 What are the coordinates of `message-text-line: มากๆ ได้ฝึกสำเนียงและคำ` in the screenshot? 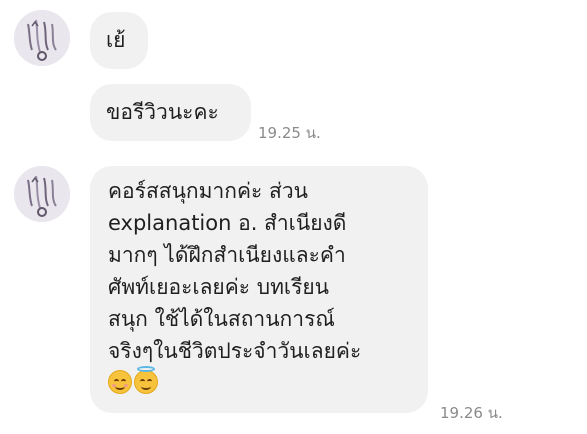 It's located at (227, 255).